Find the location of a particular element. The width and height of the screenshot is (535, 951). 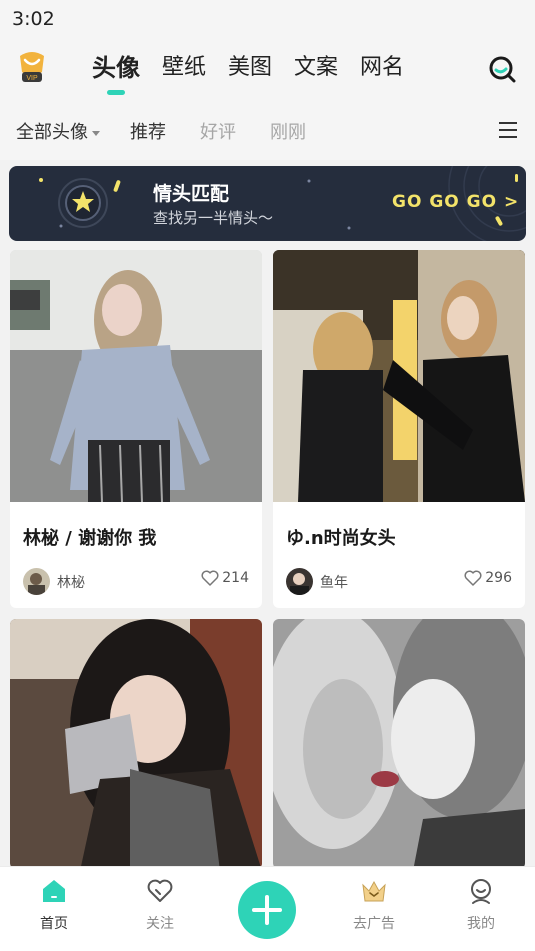

top-nav: VIP 头像 壁纸 美图 文案 网名 is located at coordinates (267, 70).